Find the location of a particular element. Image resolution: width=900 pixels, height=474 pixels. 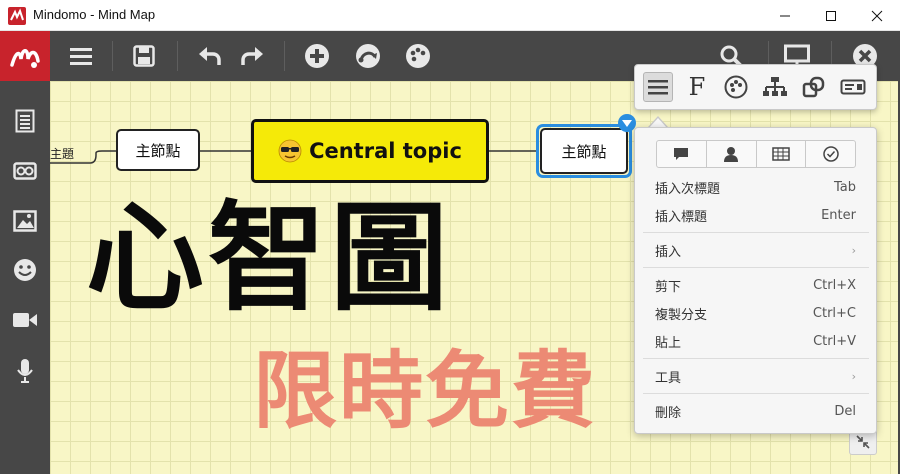

menu-item-shortcut: Ctrl+X is located at coordinates (834, 285).